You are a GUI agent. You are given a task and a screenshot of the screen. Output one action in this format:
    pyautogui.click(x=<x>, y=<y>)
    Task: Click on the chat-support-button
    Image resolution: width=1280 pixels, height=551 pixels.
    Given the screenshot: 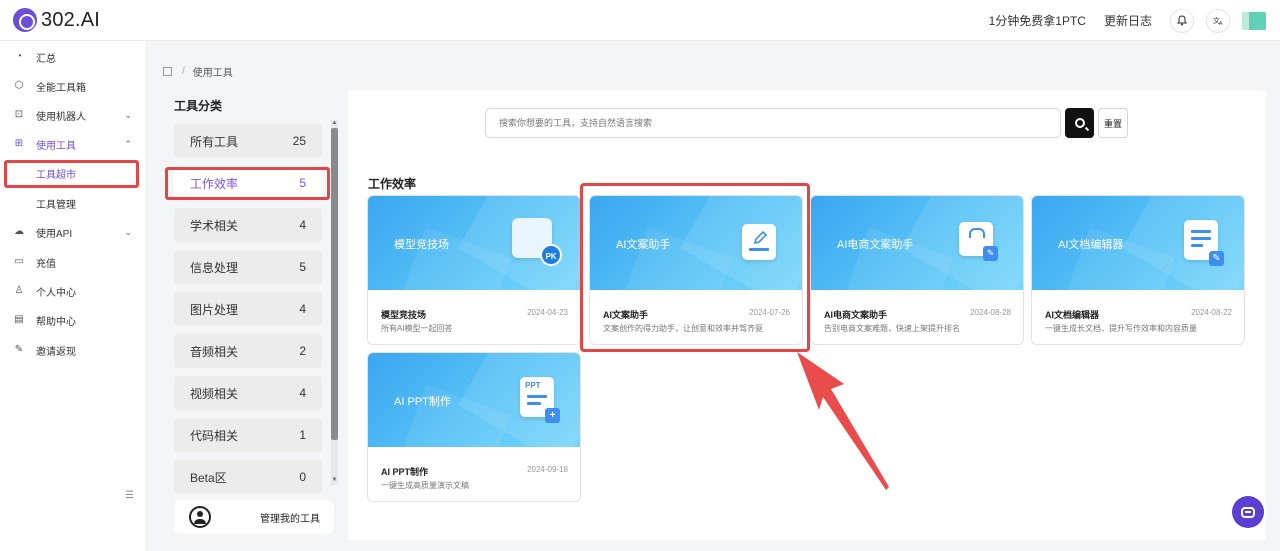 What is the action you would take?
    pyautogui.click(x=1248, y=512)
    